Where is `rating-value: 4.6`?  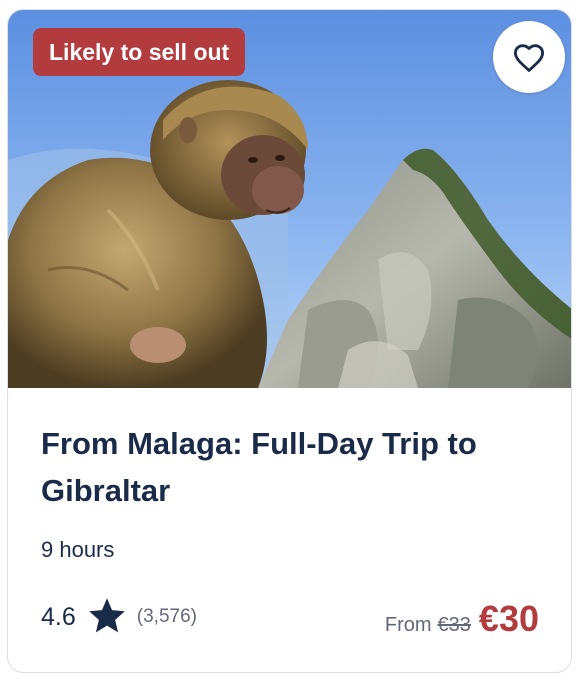
rating-value: 4.6 is located at coordinates (58, 616).